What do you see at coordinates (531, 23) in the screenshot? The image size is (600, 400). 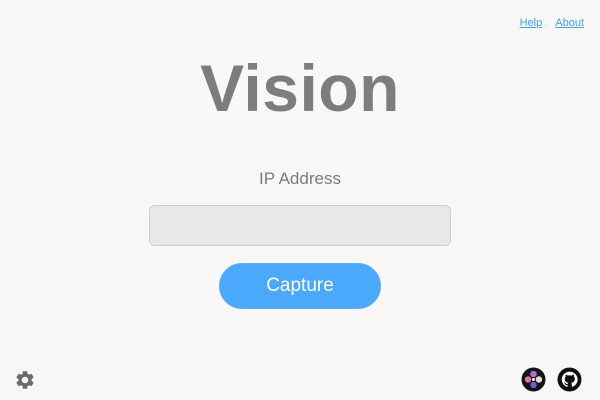 I see `help-link: Help` at bounding box center [531, 23].